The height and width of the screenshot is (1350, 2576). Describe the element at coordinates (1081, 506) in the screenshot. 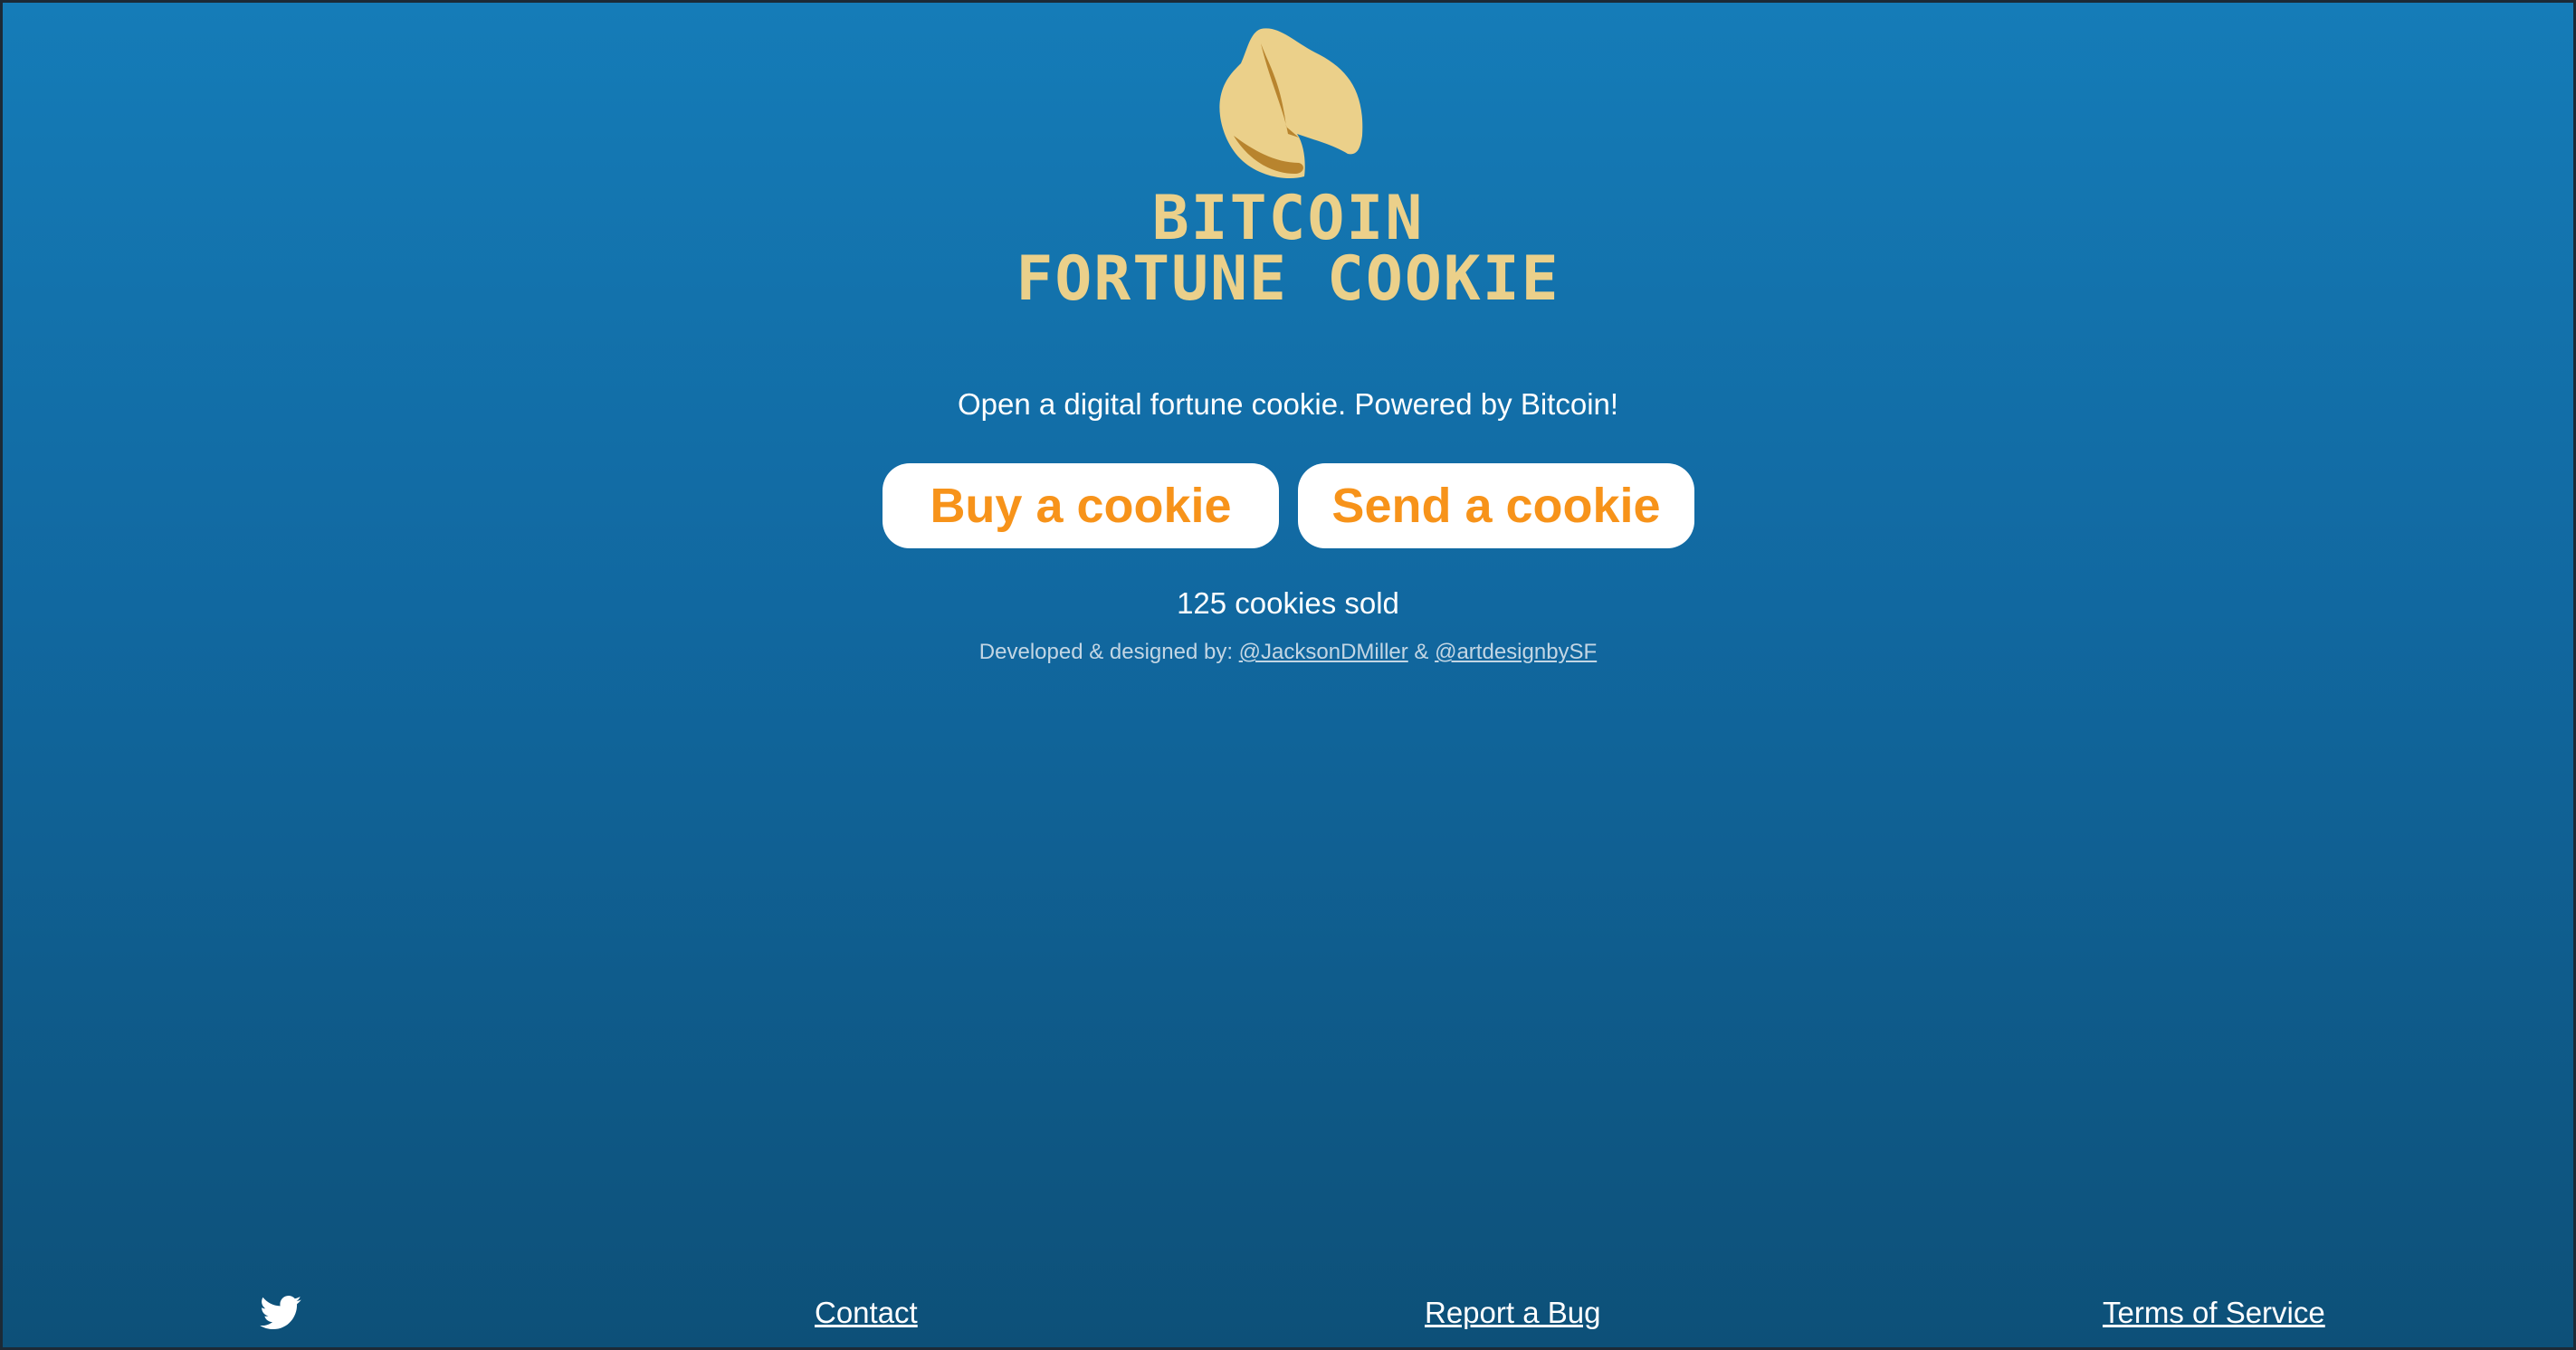

I see `buy-cookie-button: Buy a cookie` at that location.